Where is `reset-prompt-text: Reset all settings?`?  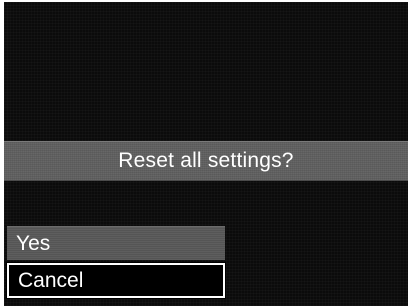 reset-prompt-text: Reset all settings? is located at coordinates (206, 160).